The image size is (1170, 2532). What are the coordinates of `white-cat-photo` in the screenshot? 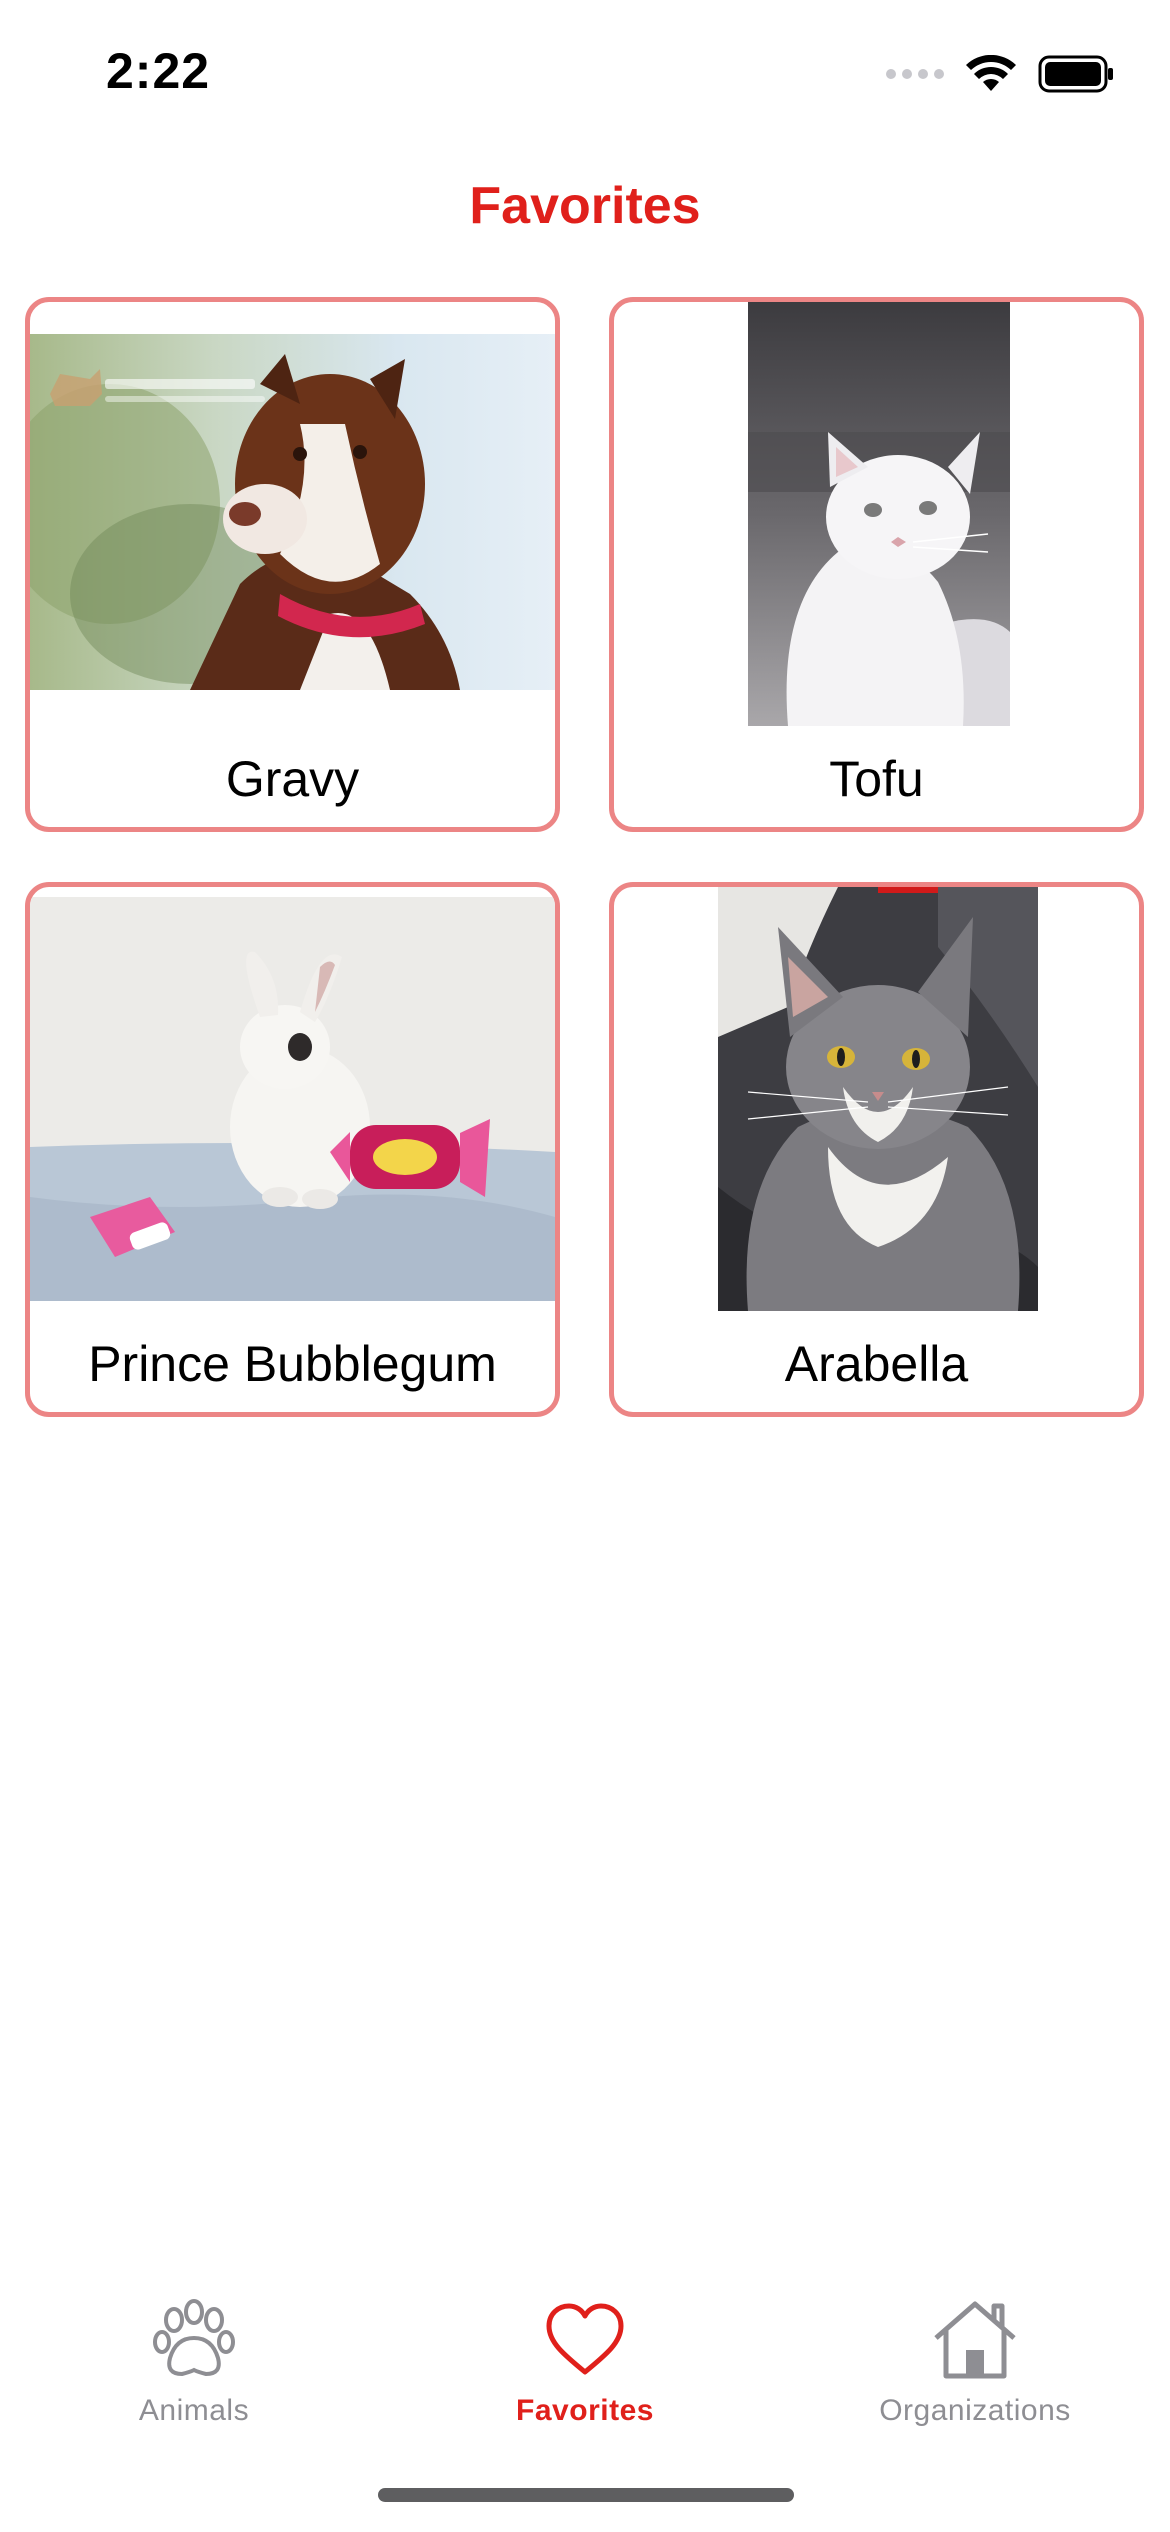 It's located at (879, 514).